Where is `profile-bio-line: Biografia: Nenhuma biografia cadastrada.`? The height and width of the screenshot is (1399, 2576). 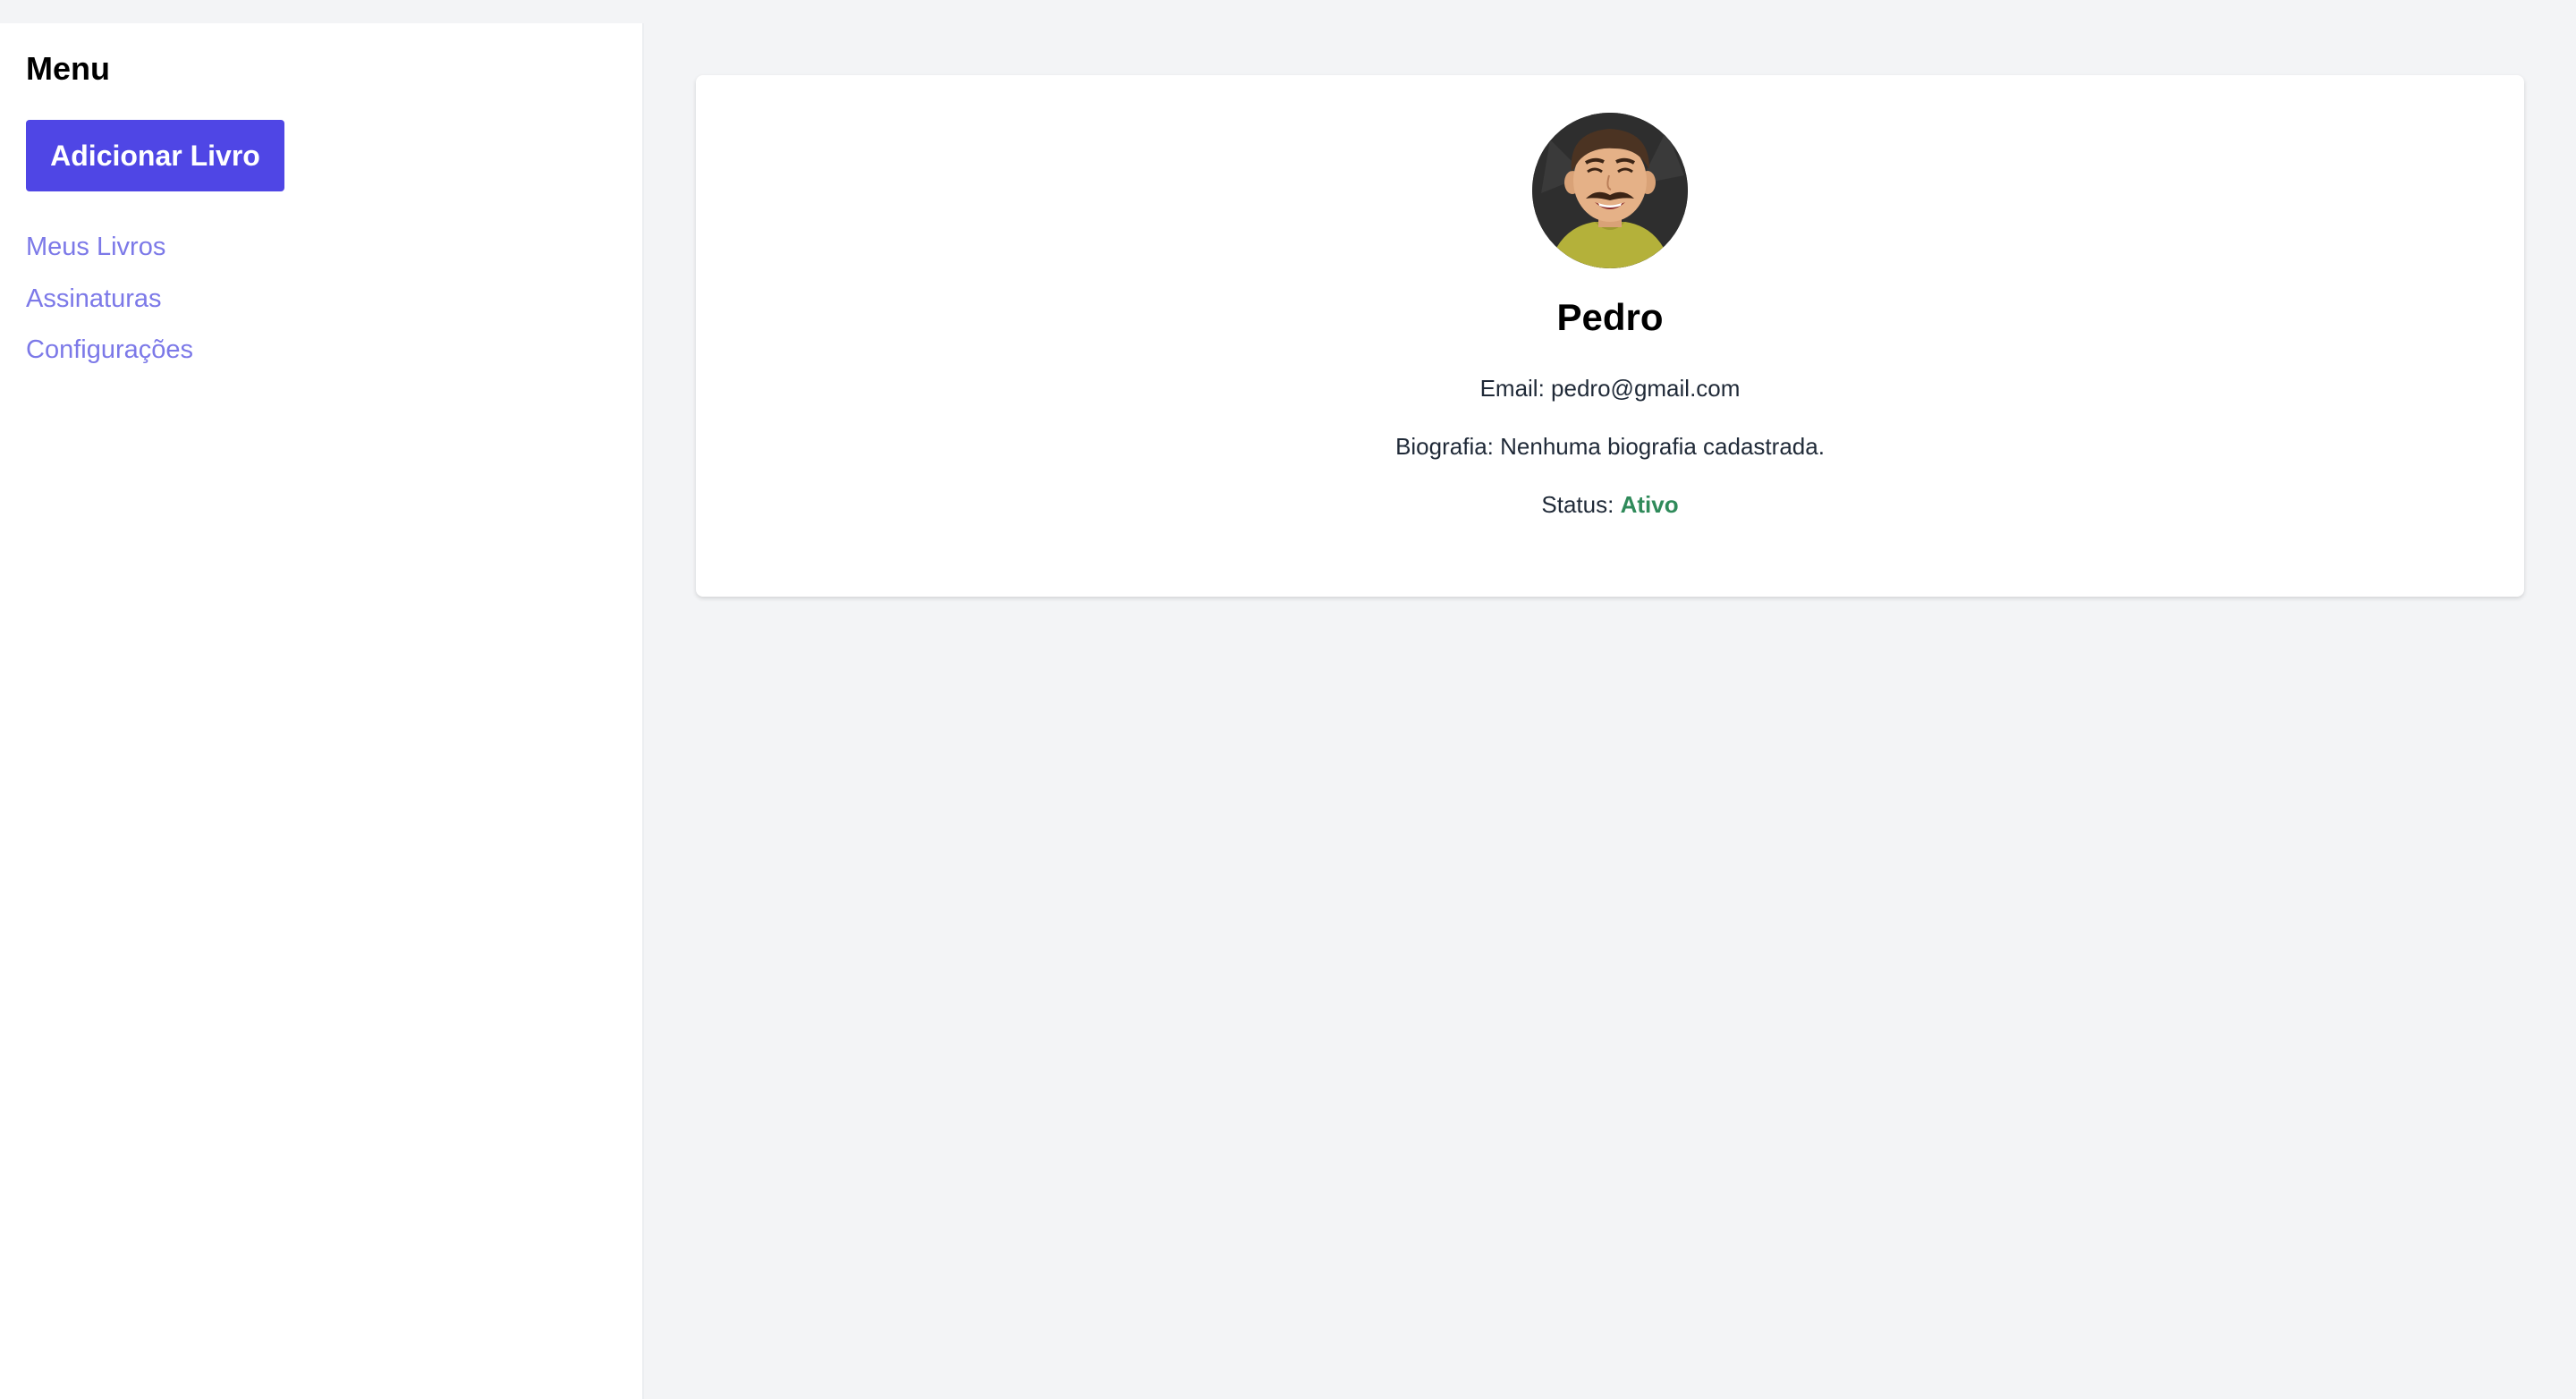 profile-bio-line: Biografia: Nenhuma biografia cadastrada. is located at coordinates (1610, 446).